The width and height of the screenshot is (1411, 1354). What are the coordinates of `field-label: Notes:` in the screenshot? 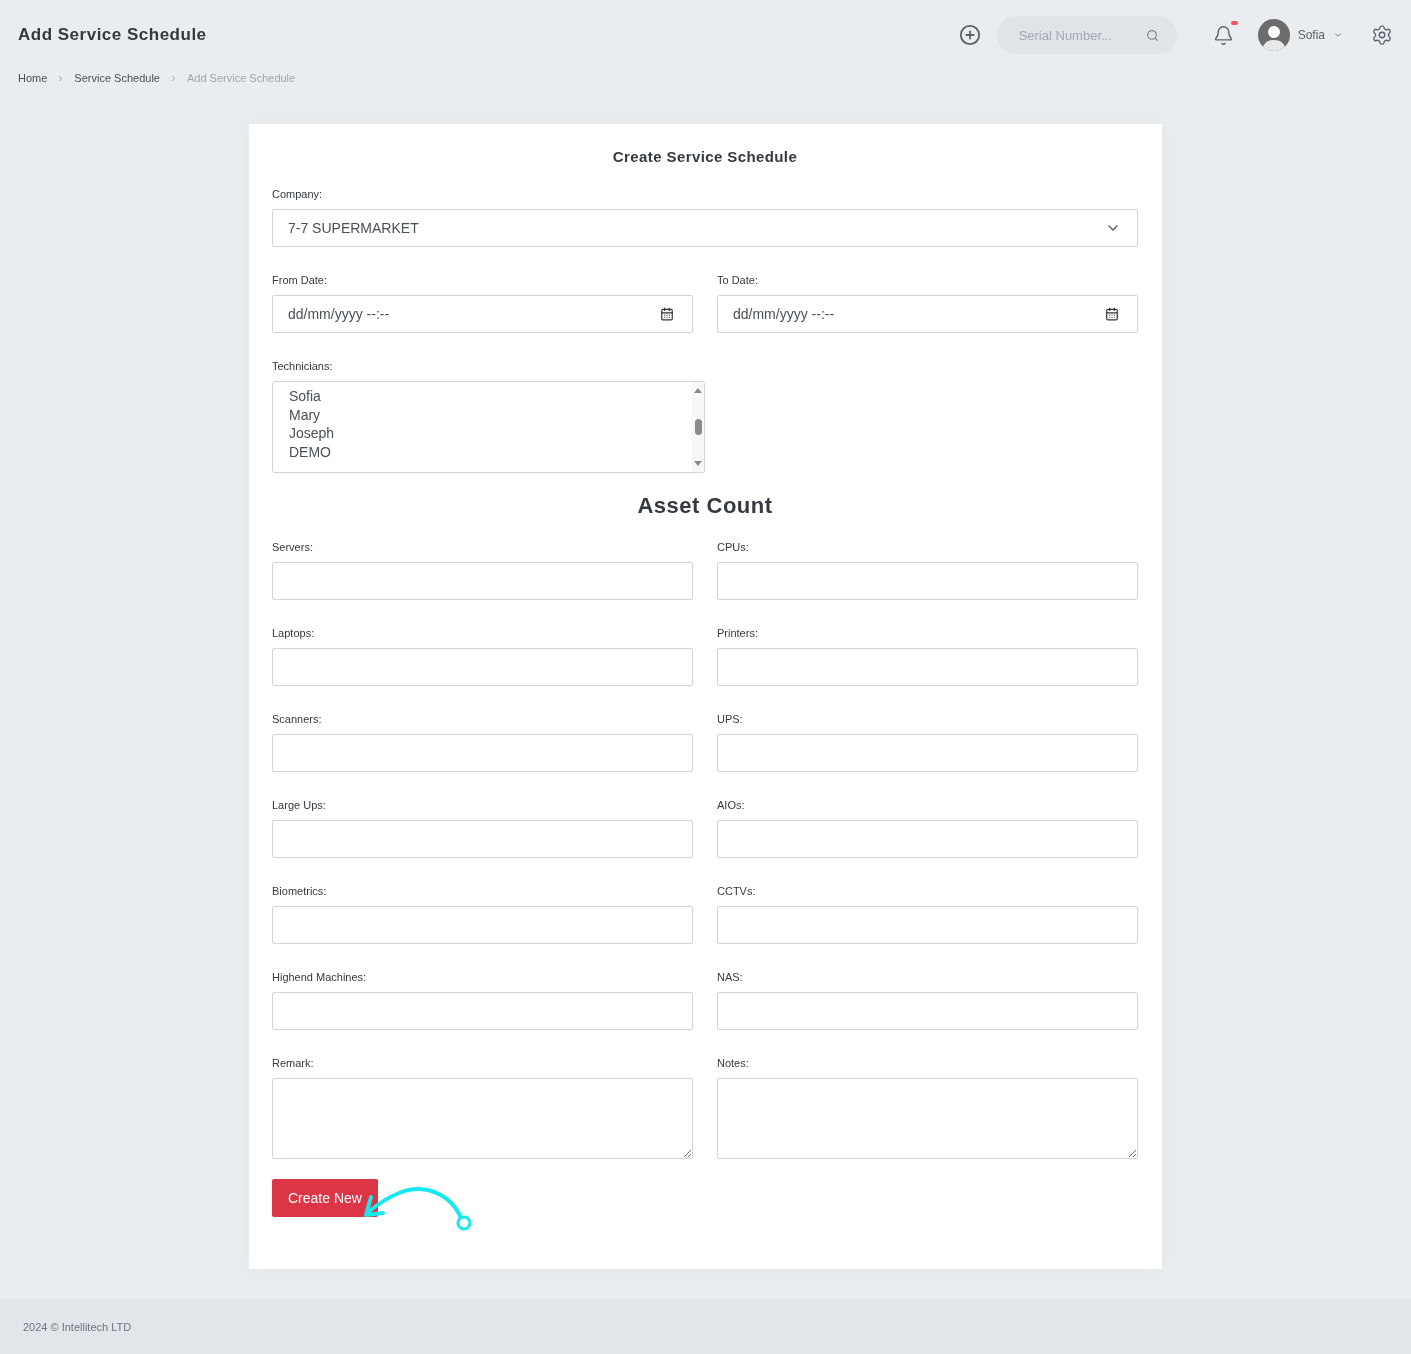 It's located at (733, 1063).